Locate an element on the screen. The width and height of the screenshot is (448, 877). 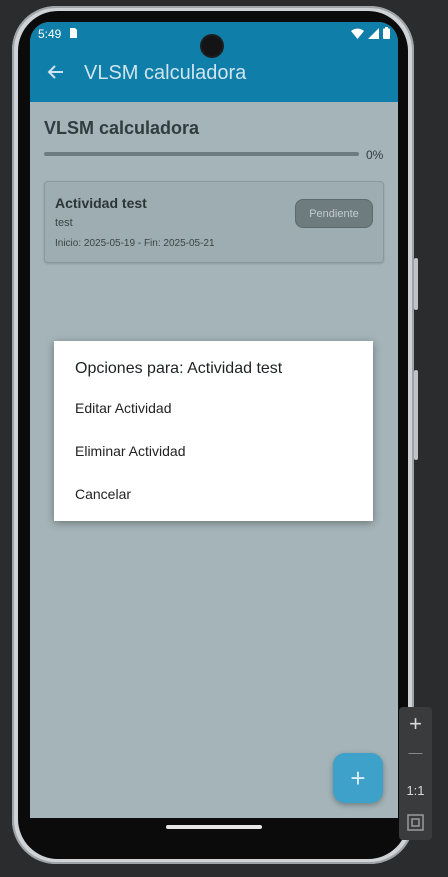
wifi-icon is located at coordinates (357, 33).